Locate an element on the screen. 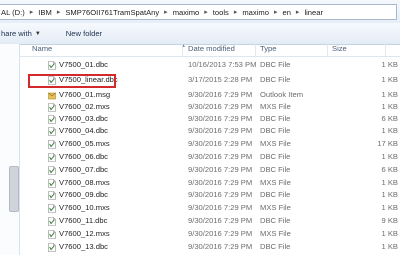  file-name: V7600_11.dbc is located at coordinates (83, 220).